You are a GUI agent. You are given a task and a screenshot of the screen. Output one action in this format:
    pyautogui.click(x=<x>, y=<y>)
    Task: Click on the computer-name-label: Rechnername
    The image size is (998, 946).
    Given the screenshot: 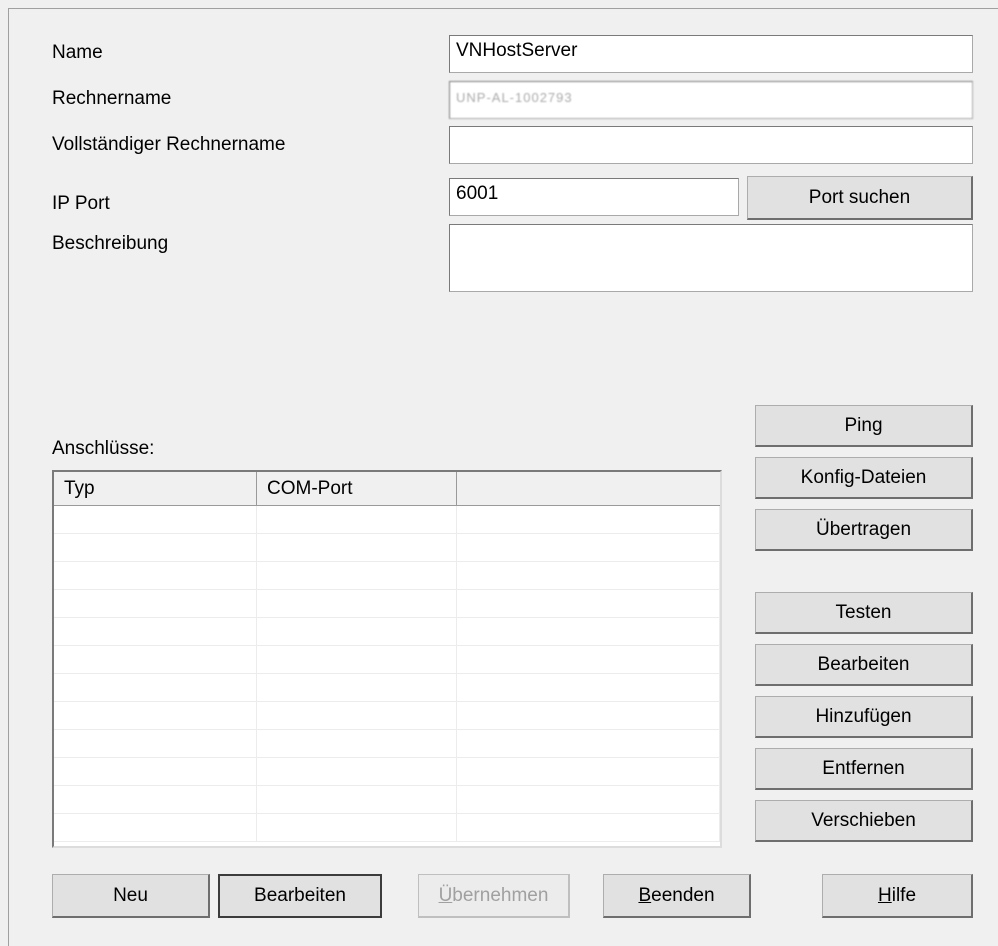 What is the action you would take?
    pyautogui.click(x=112, y=98)
    